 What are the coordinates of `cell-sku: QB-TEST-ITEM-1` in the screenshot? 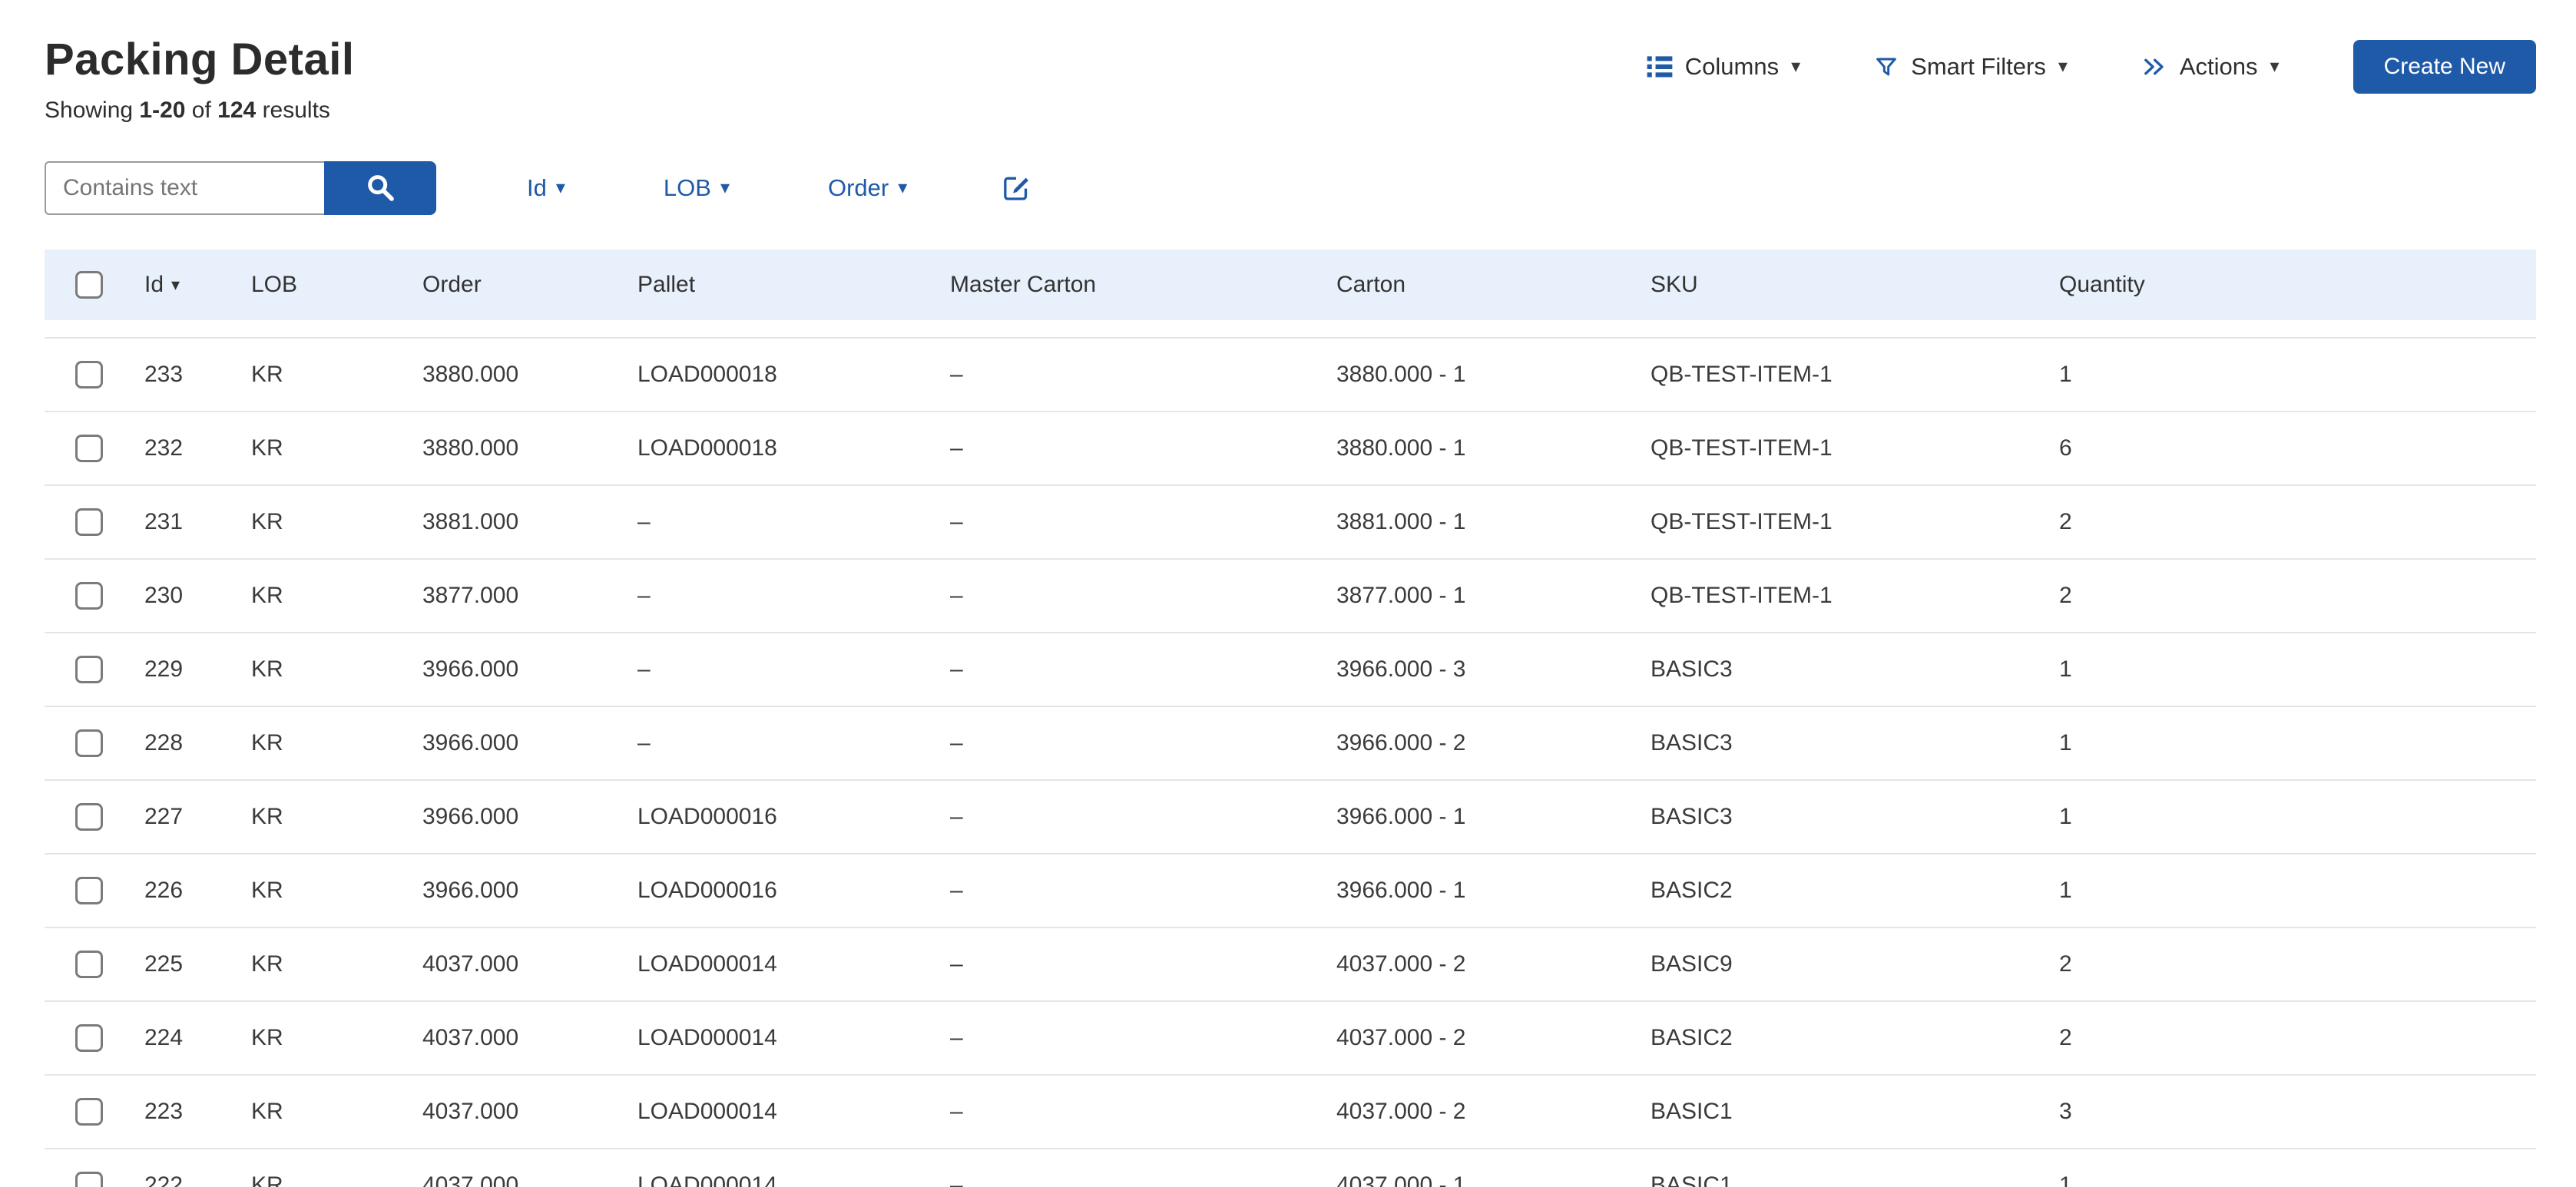 It's located at (1742, 595).